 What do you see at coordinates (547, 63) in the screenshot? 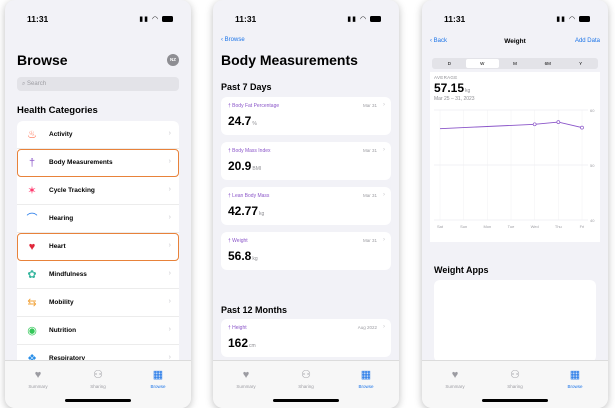
I see `segment-6m: 6M` at bounding box center [547, 63].